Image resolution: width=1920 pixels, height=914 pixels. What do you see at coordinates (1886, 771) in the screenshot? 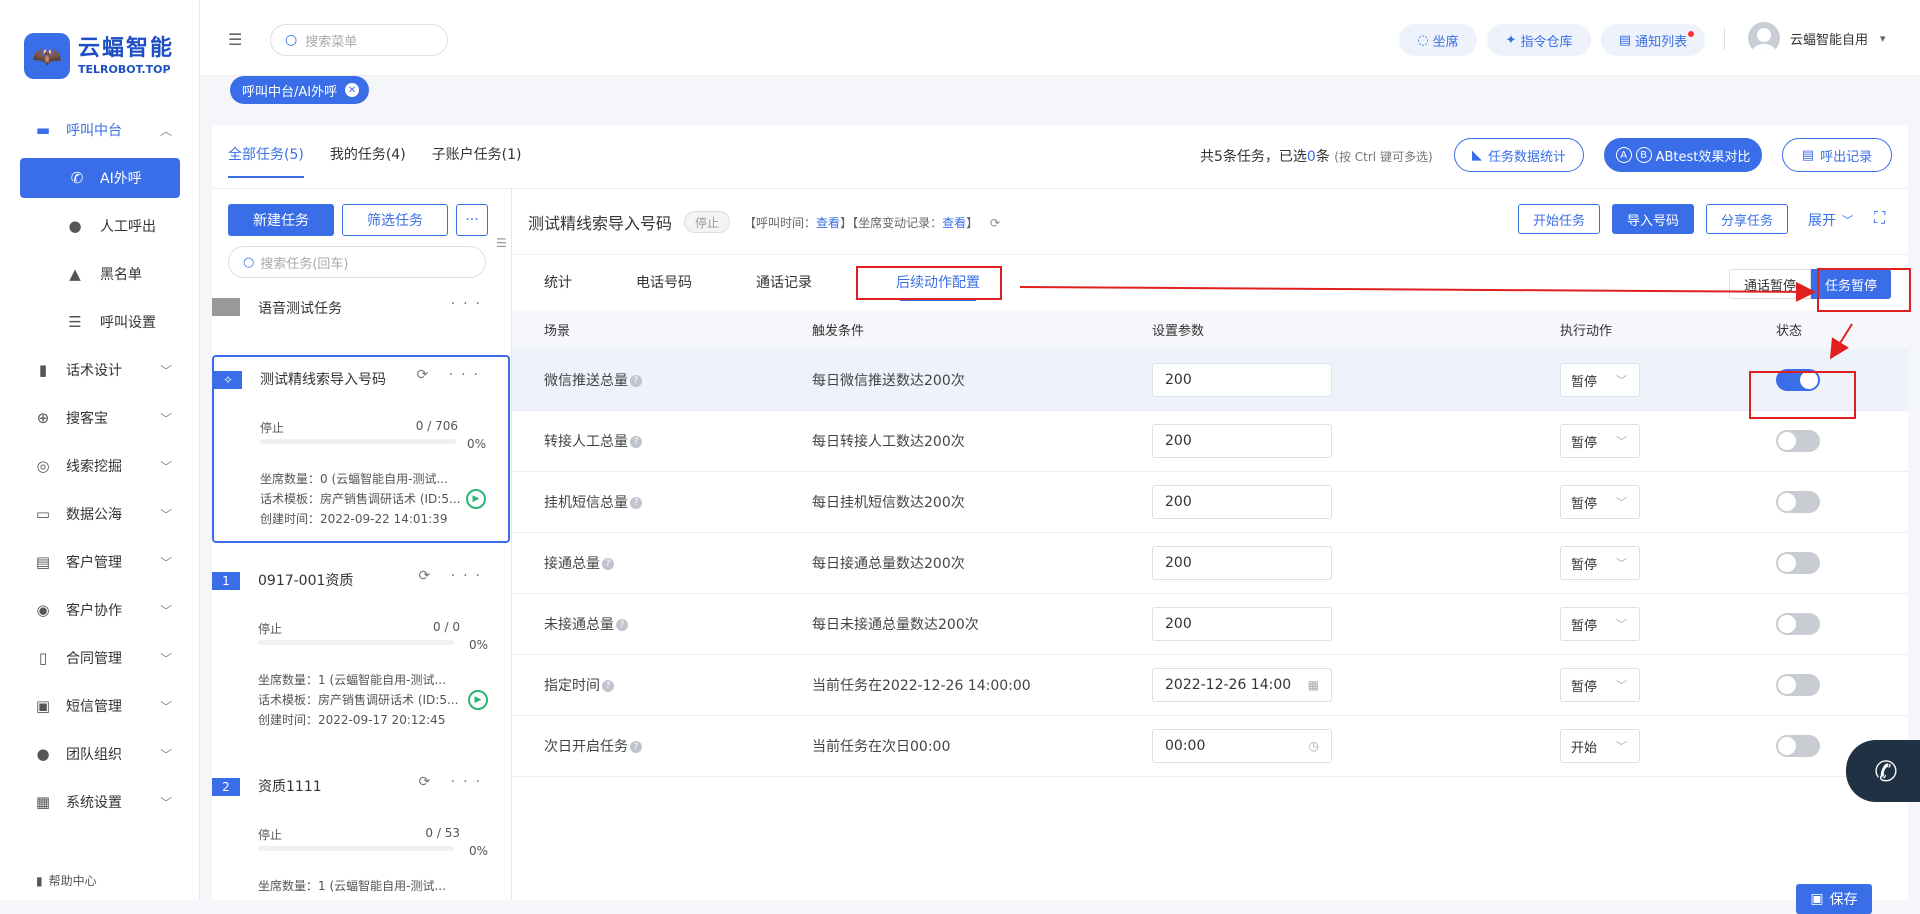
I see `phone-icon: ✆` at bounding box center [1886, 771].